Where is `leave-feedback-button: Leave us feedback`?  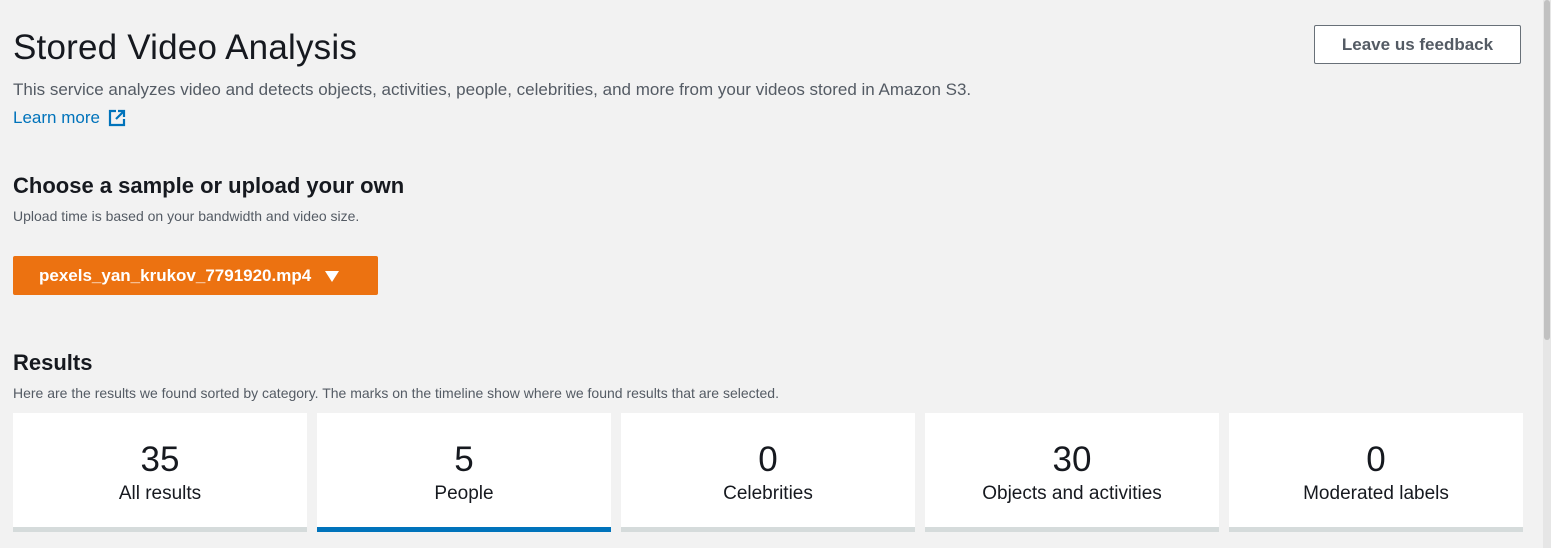
leave-feedback-button: Leave us feedback is located at coordinates (1417, 44).